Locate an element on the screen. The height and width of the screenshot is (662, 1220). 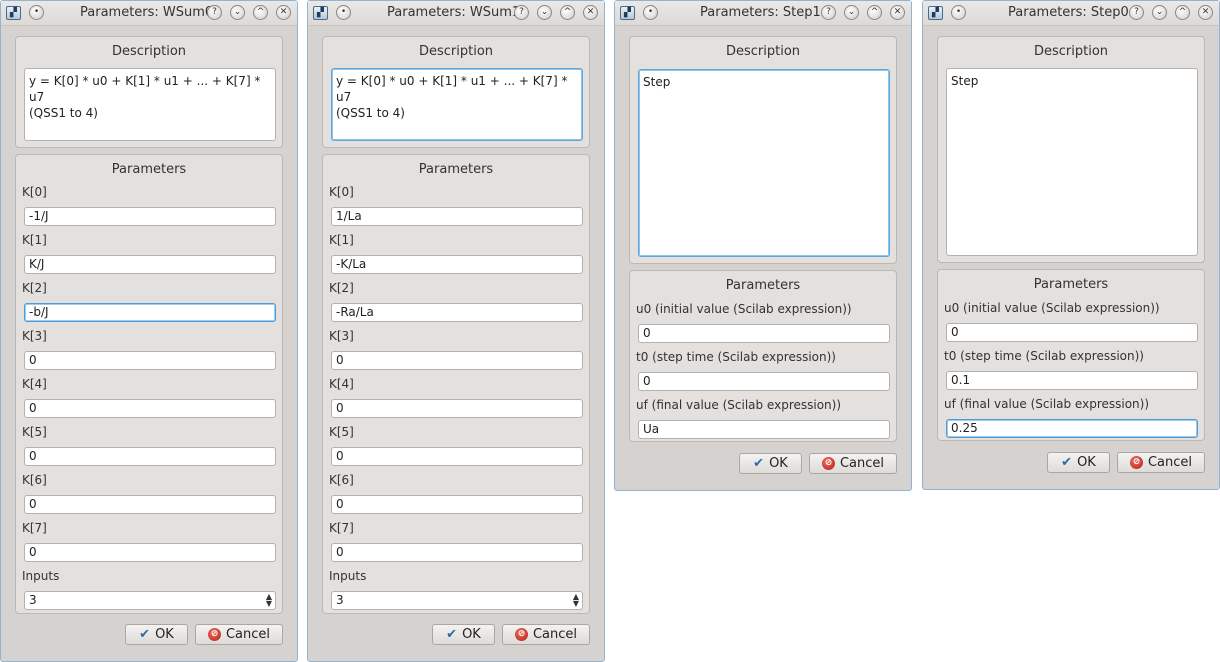
field-label: u0 (initial value (Scilab expression)) is located at coordinates (744, 309).